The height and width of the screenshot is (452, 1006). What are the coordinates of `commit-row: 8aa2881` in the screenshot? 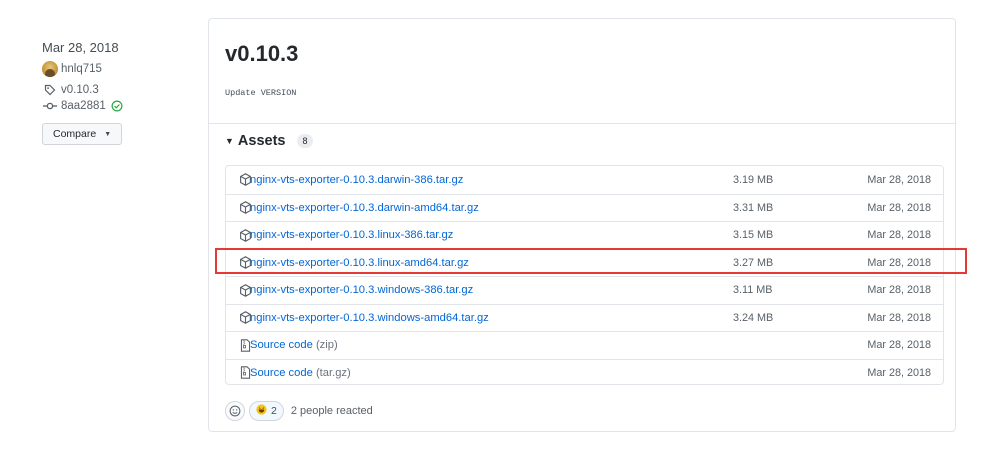 It's located at (117, 106).